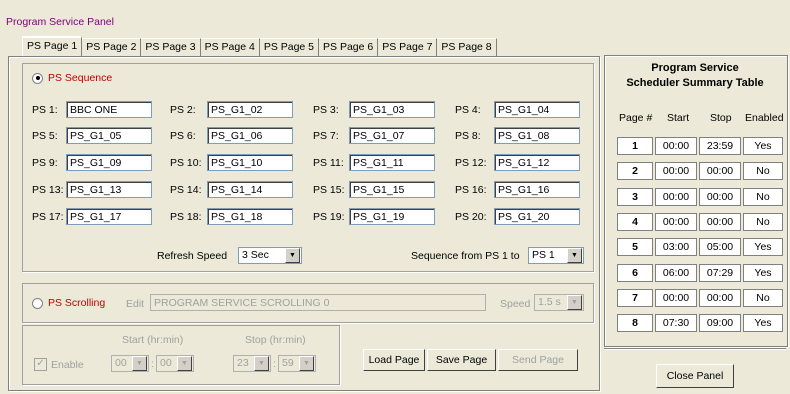 The image size is (790, 394). I want to click on sequence-to-value: PS 1, so click(543, 255).